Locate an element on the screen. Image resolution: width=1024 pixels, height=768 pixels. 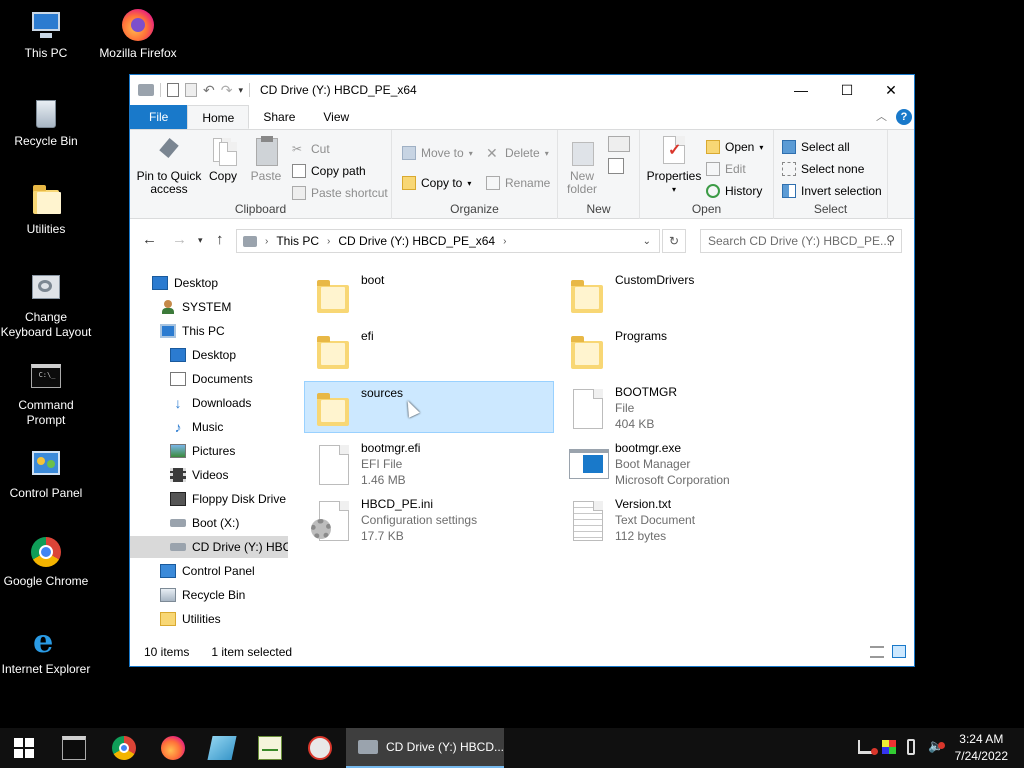
history-button: History is located at coordinates (734, 191).